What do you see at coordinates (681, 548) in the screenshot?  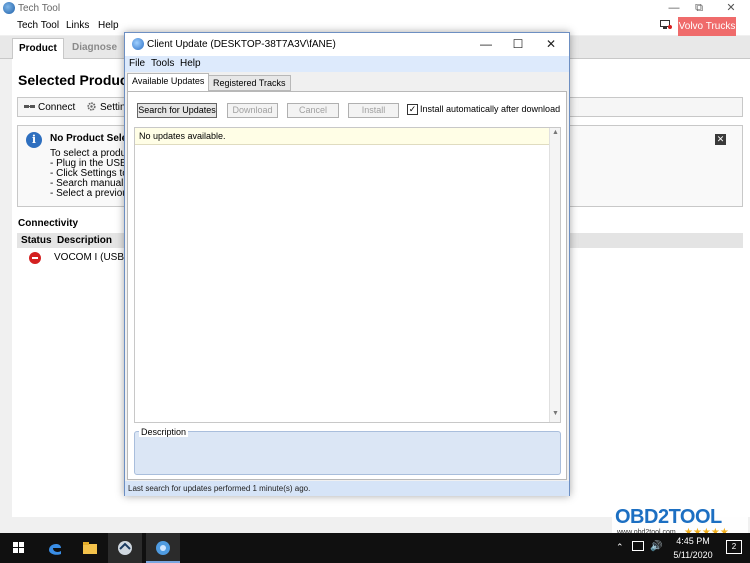 I see `system-tray: ⌃ 🔊 4:45 PM 5/11/2020 2` at bounding box center [681, 548].